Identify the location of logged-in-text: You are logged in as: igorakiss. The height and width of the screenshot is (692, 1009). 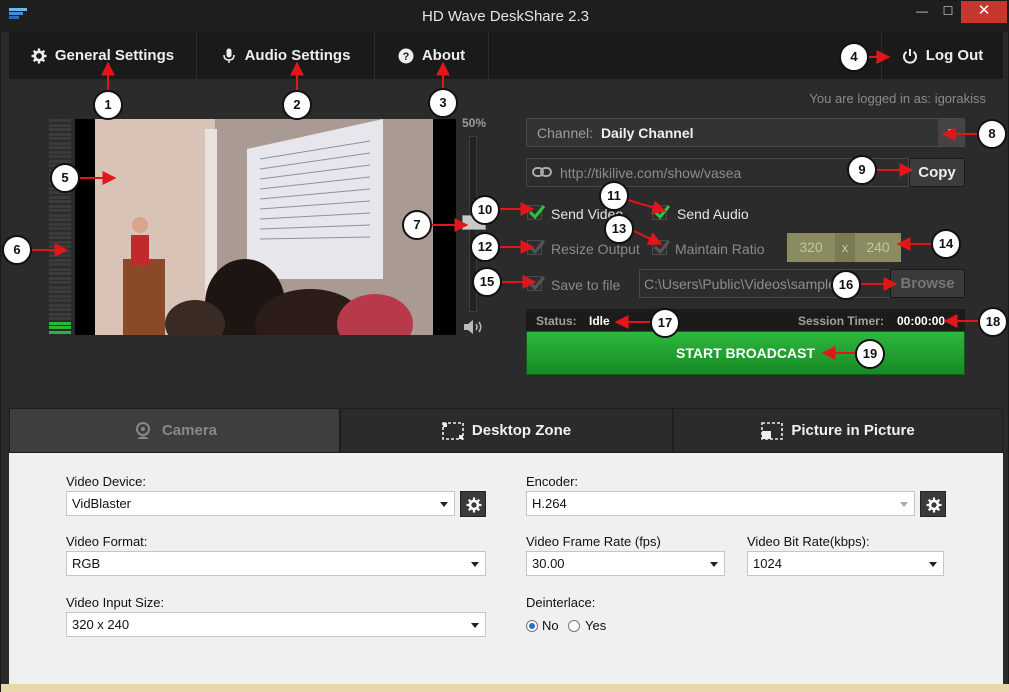
(897, 98).